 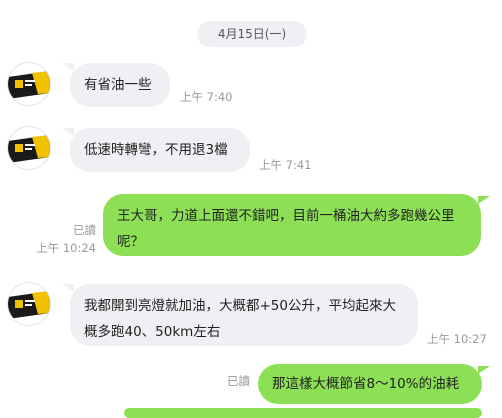 I want to click on message-bubble-incoming: 我都開到亮燈就加油，大概都+50公升，平均起來大概多跑40、50km左右, so click(x=244, y=315).